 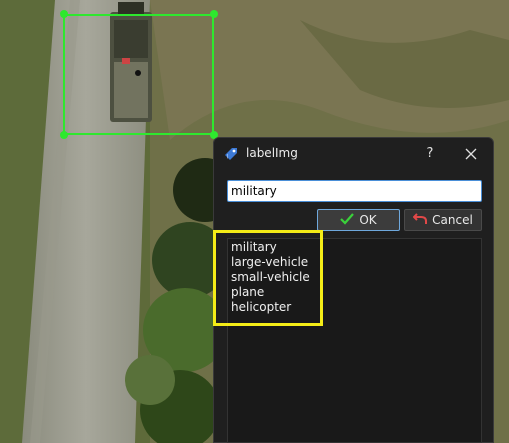 I want to click on bbox-handle-bottom-left, so click(x=64, y=135).